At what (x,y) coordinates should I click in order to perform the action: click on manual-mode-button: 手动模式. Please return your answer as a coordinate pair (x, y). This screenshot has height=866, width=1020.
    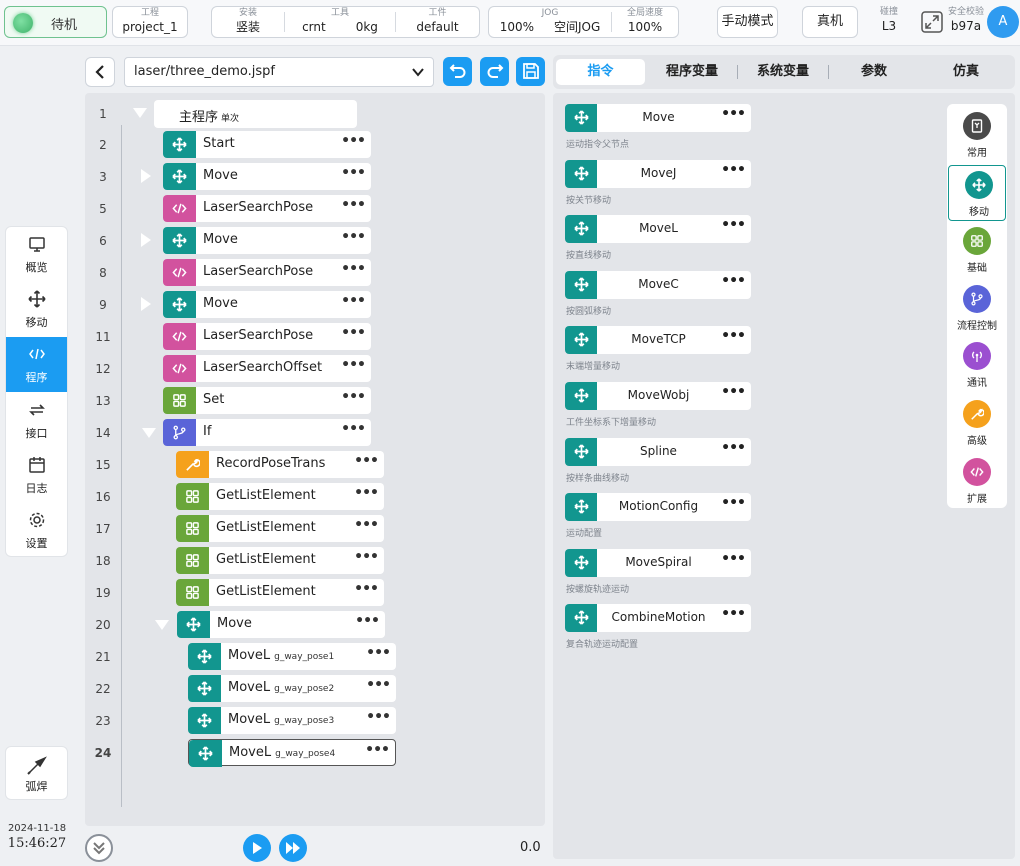
    Looking at the image, I should click on (747, 22).